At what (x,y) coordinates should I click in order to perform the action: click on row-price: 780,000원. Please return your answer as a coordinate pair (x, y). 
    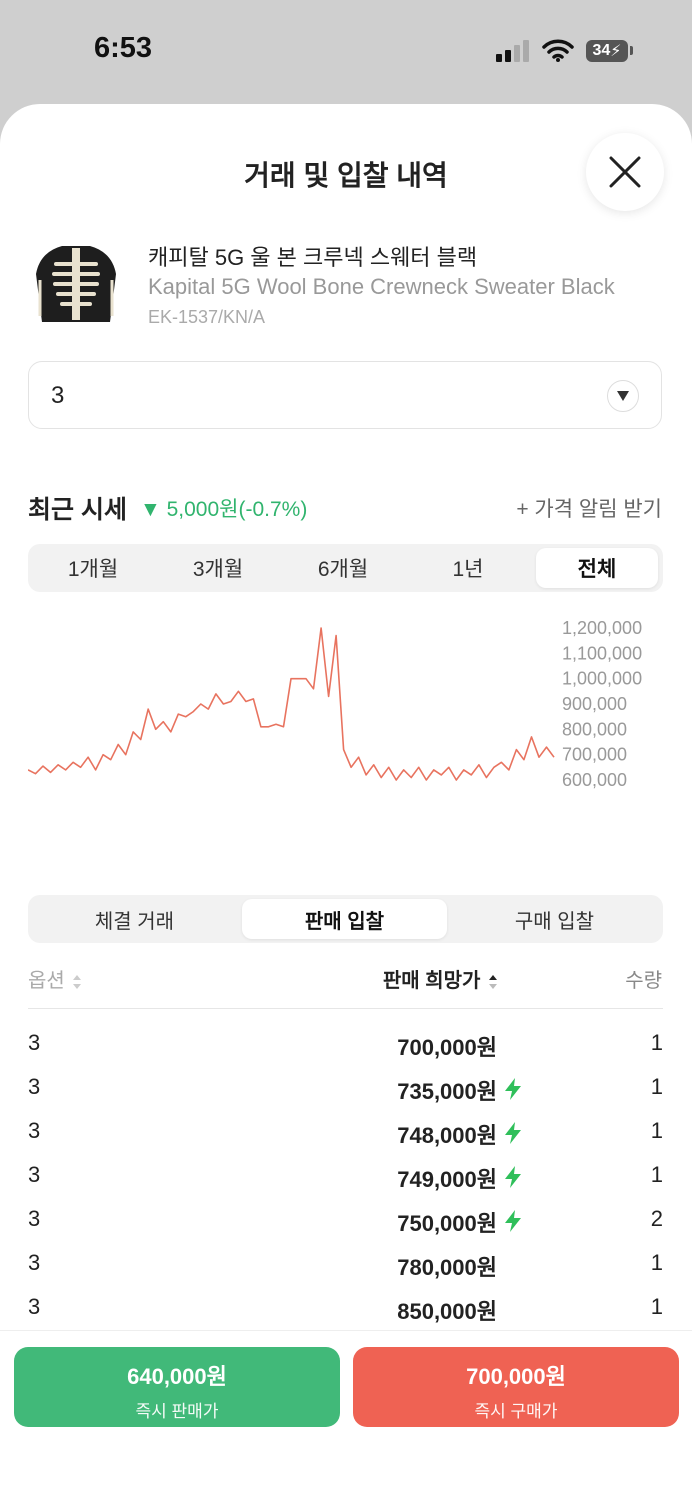
    Looking at the image, I should click on (447, 1267).